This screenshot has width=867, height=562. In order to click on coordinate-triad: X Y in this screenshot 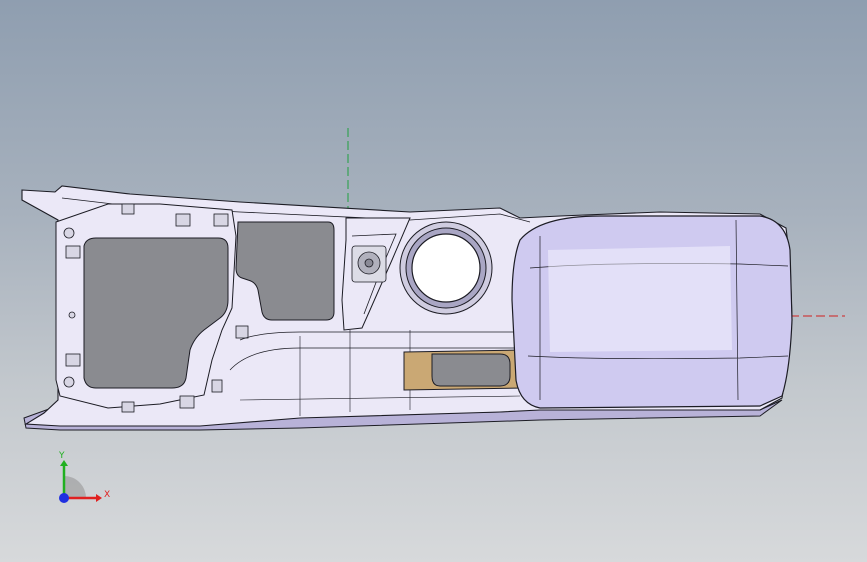, I will do `click(84, 477)`.